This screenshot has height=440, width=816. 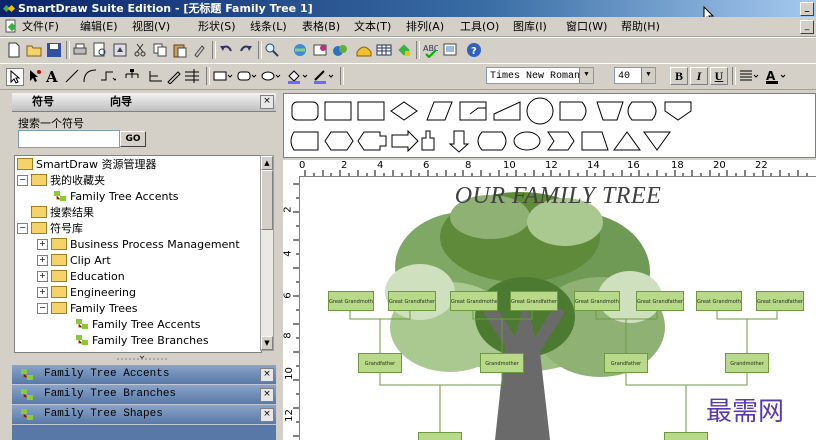 I want to click on tree-item: + Clip Art, so click(x=74, y=261).